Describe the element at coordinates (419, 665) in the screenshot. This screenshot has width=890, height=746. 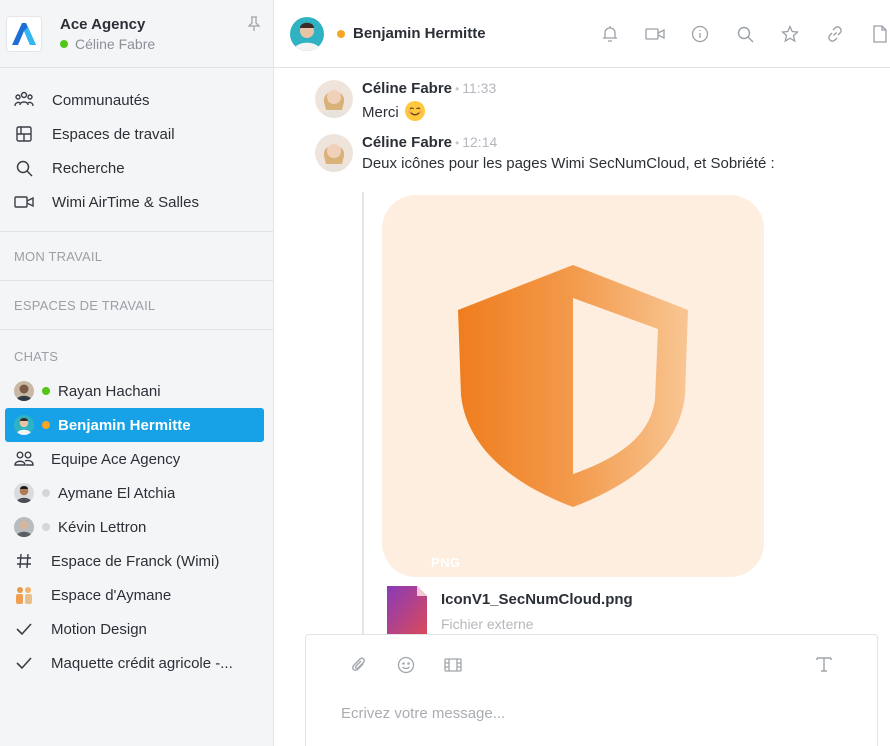
I see `composer-toolbar` at that location.